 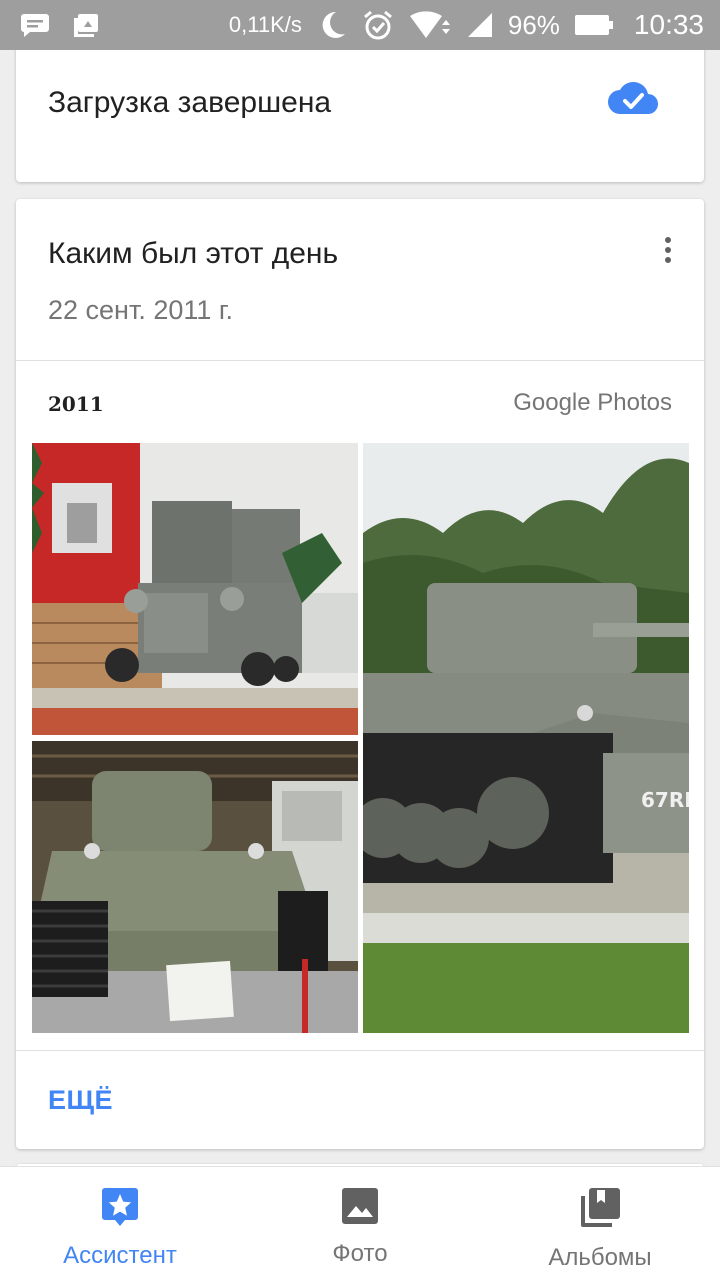 I want to click on upload-status-card: Загрузка завершена, so click(x=360, y=116).